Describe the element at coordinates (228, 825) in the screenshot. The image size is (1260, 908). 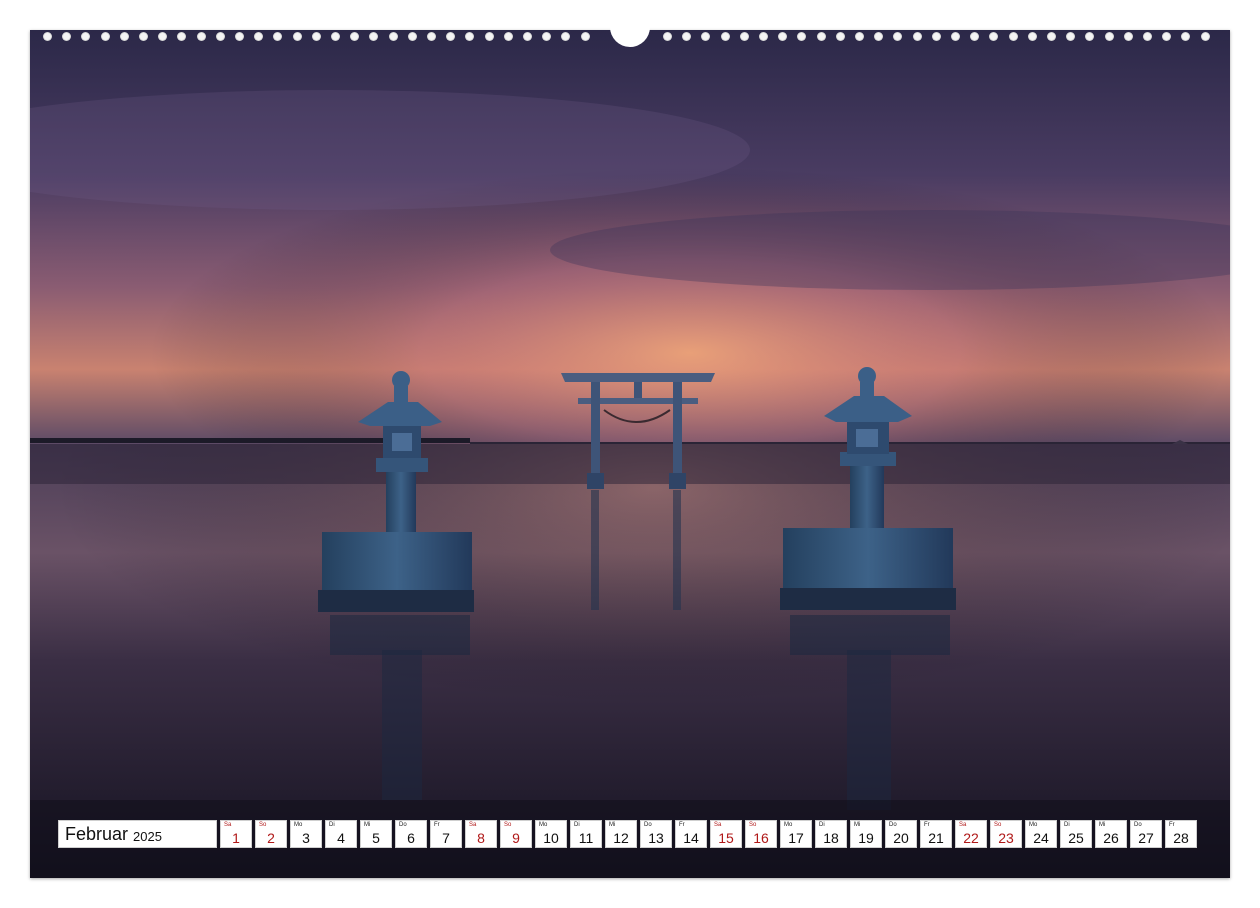
I see `weekday-abbrev: Sa` at that location.